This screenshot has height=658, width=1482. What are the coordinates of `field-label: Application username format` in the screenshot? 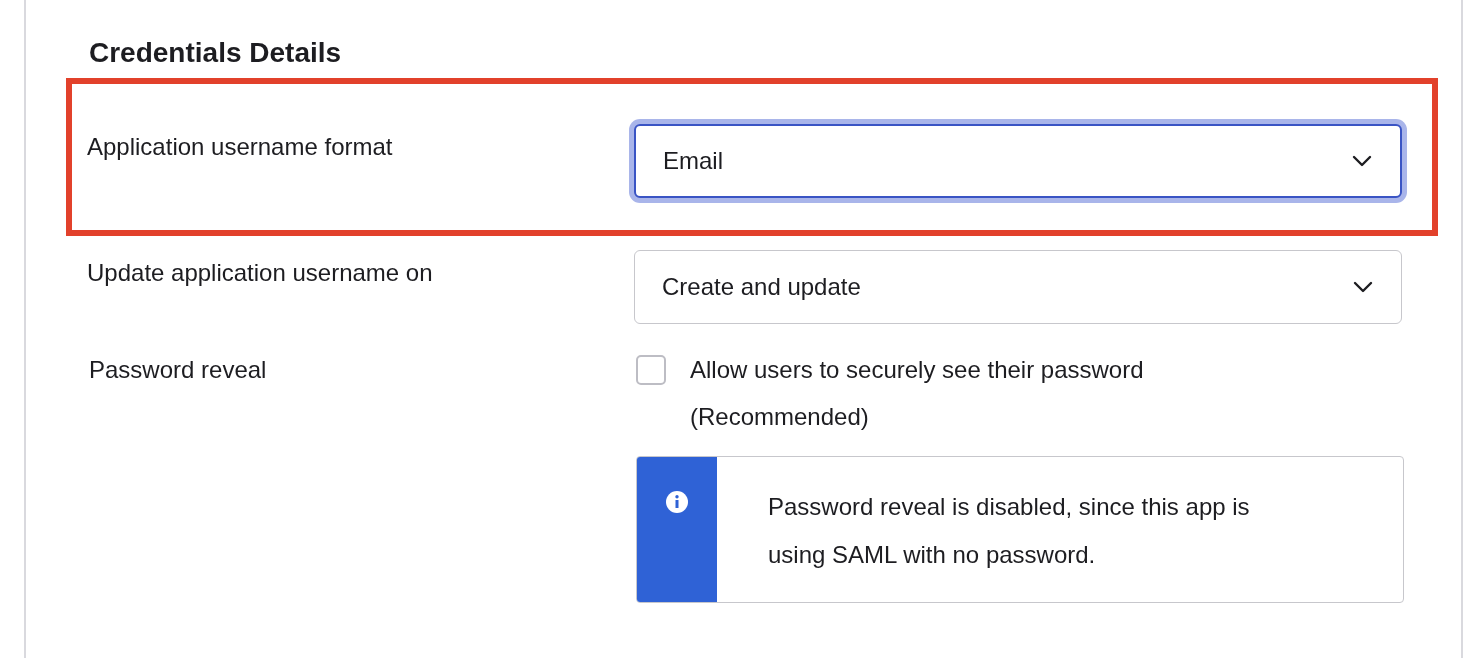 It's located at (240, 147).